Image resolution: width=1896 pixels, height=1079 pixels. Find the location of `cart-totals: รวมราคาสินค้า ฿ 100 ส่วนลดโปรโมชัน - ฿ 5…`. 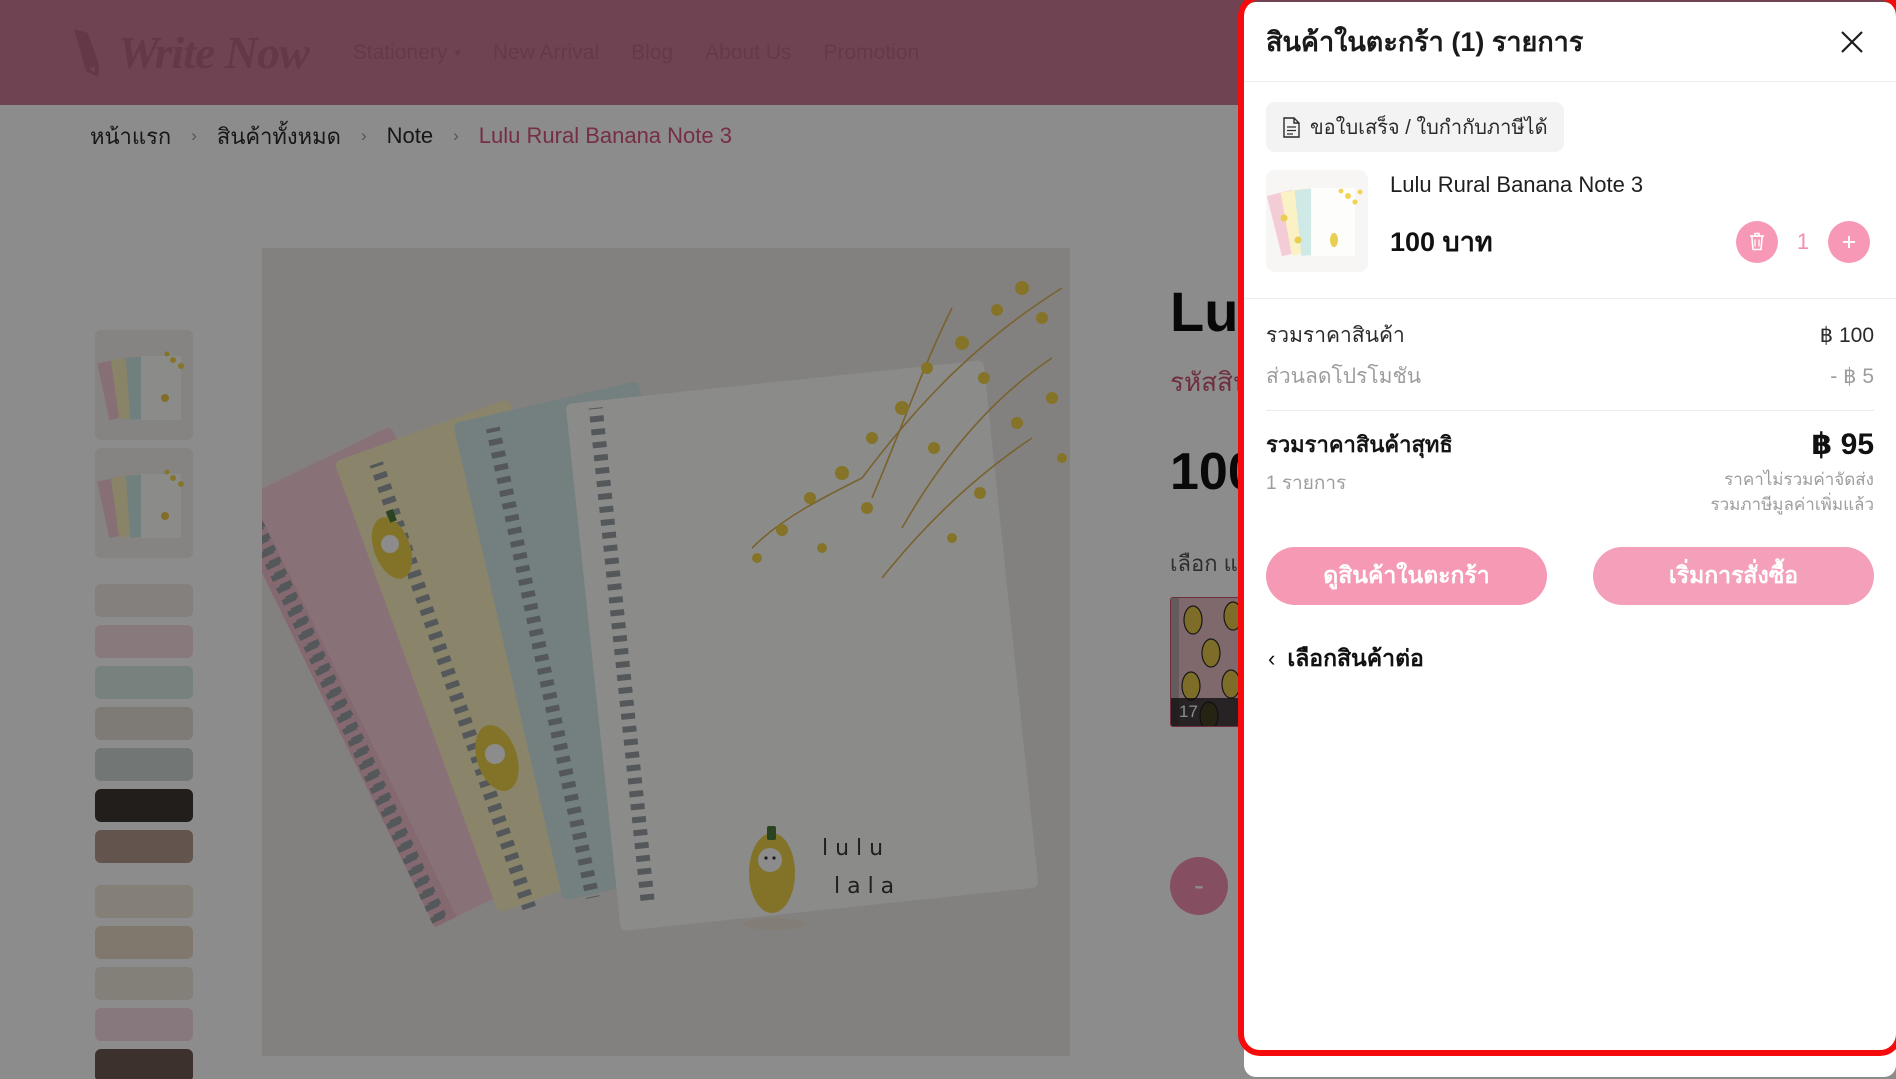

cart-totals: รวมราคาสินค้า ฿ 100 ส่วนลดโปรโมชัน - ฿ 5… is located at coordinates (1570, 407).